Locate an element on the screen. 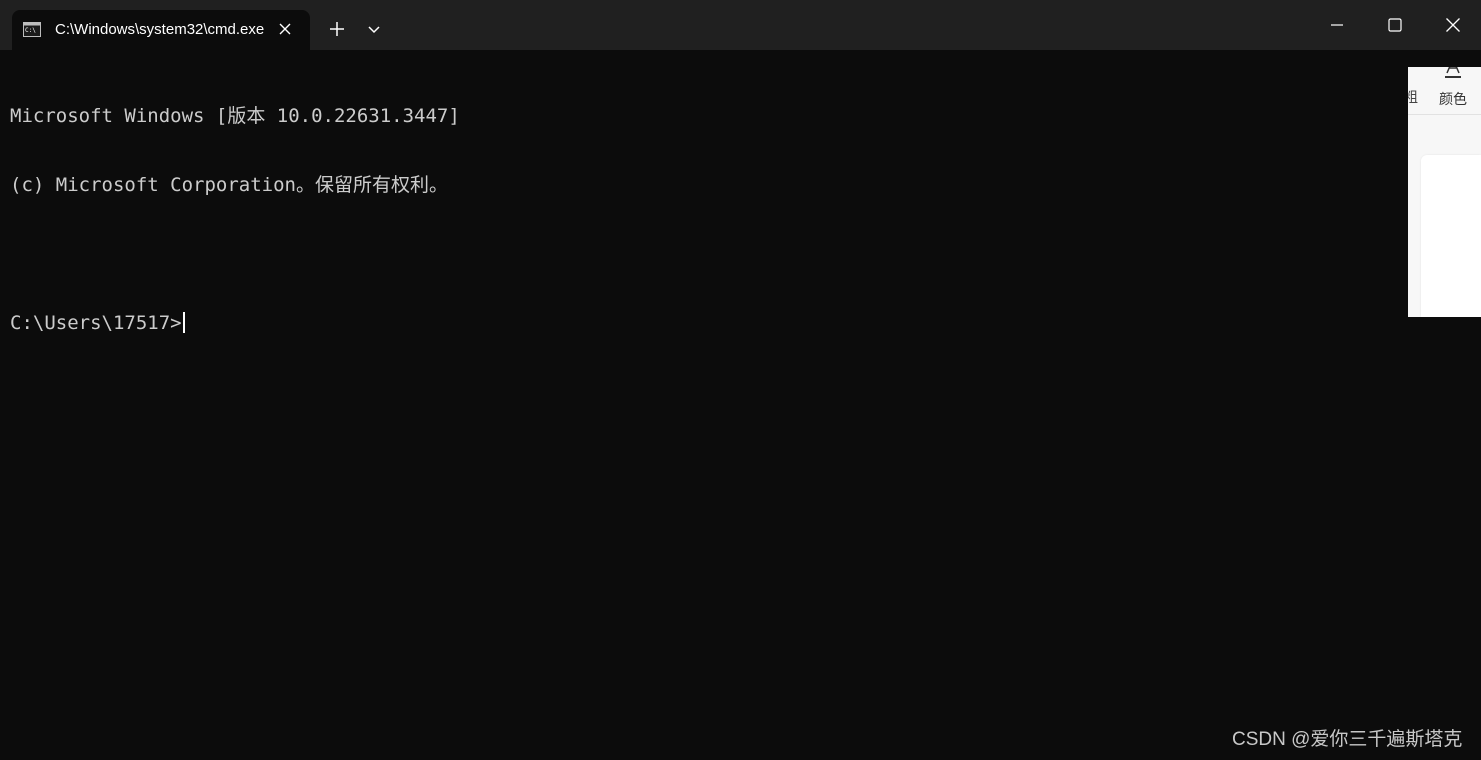 This screenshot has width=1481, height=760. side-panel: 粗 颜色 is located at coordinates (1444, 192).